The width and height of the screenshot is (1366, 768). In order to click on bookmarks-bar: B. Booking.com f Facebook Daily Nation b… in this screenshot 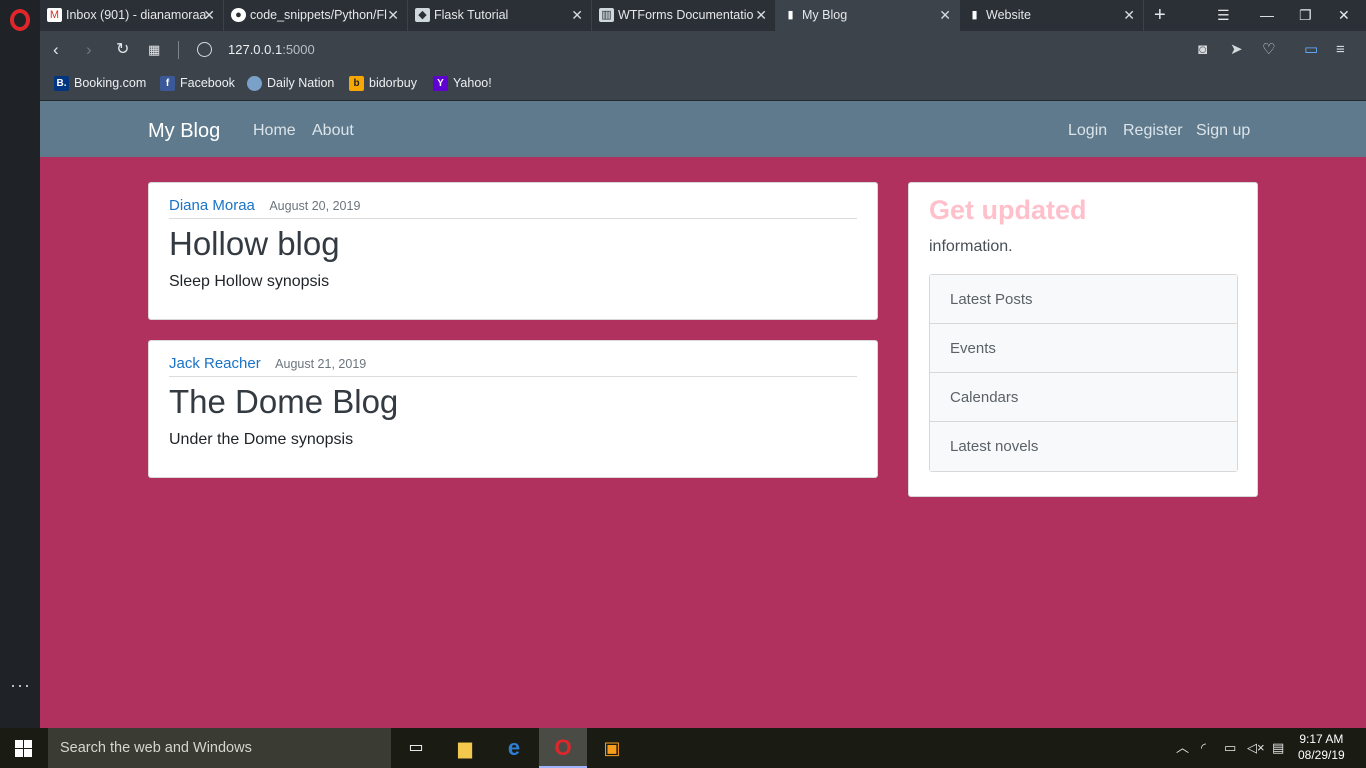, I will do `click(703, 85)`.